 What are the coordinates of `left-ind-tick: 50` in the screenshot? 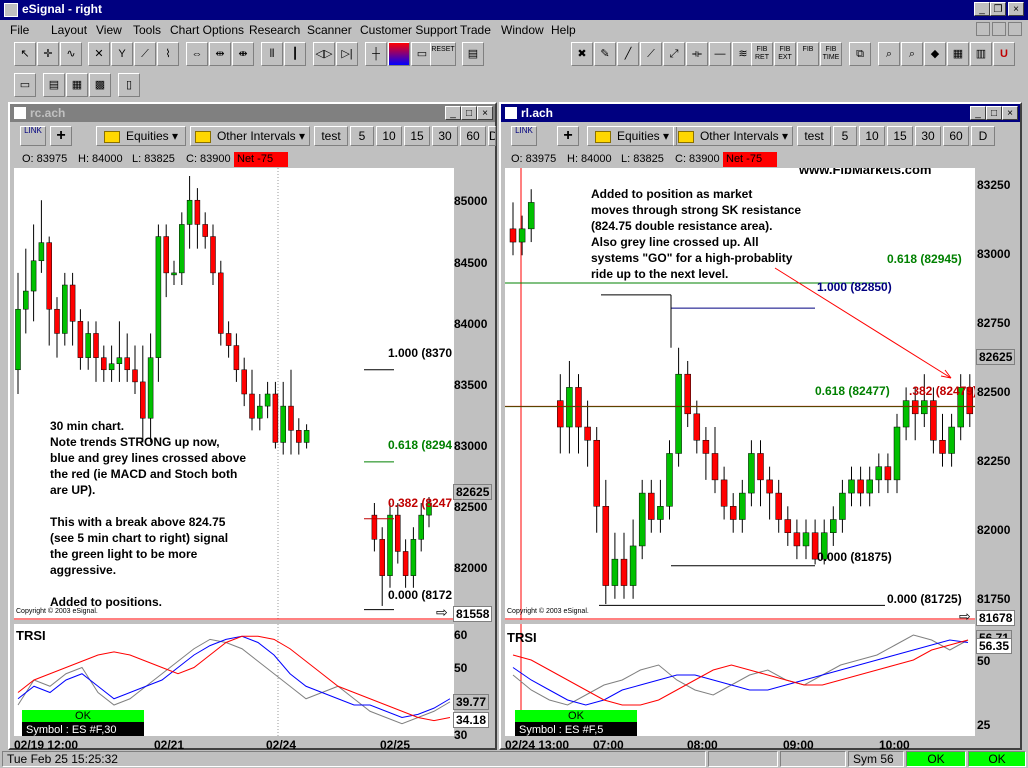 It's located at (461, 668).